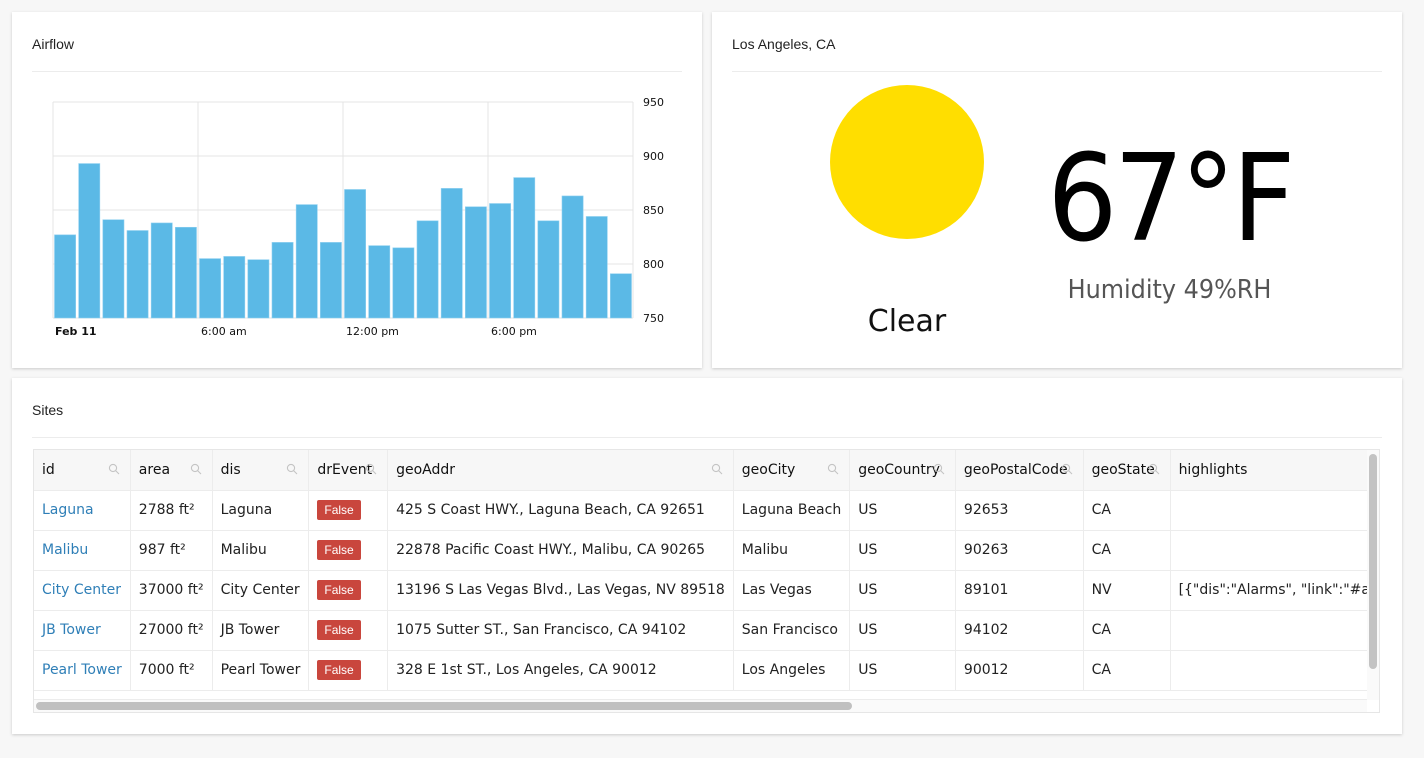 The image size is (1424, 758). I want to click on cell-dis: Pearl Tower, so click(261, 670).